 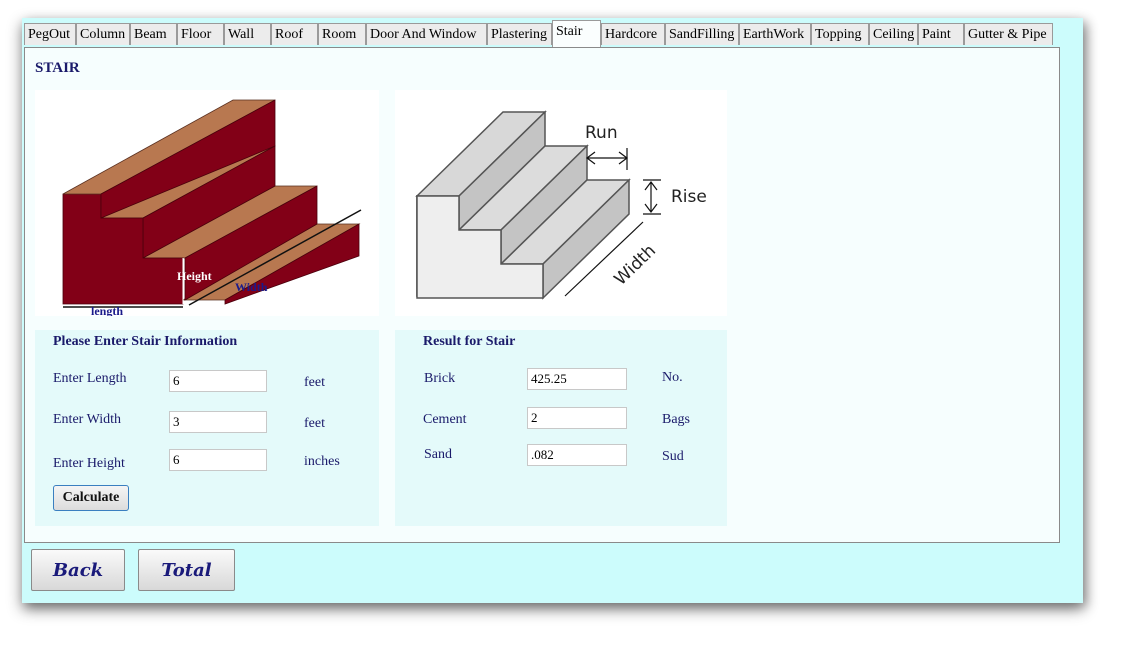 What do you see at coordinates (577, 379) in the screenshot?
I see `brick-result-field` at bounding box center [577, 379].